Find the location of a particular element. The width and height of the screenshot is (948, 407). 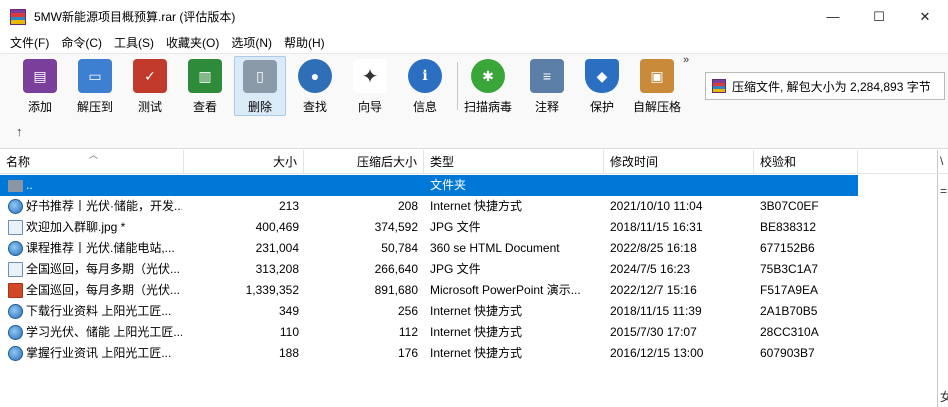

info-icon: i is located at coordinates (425, 76).